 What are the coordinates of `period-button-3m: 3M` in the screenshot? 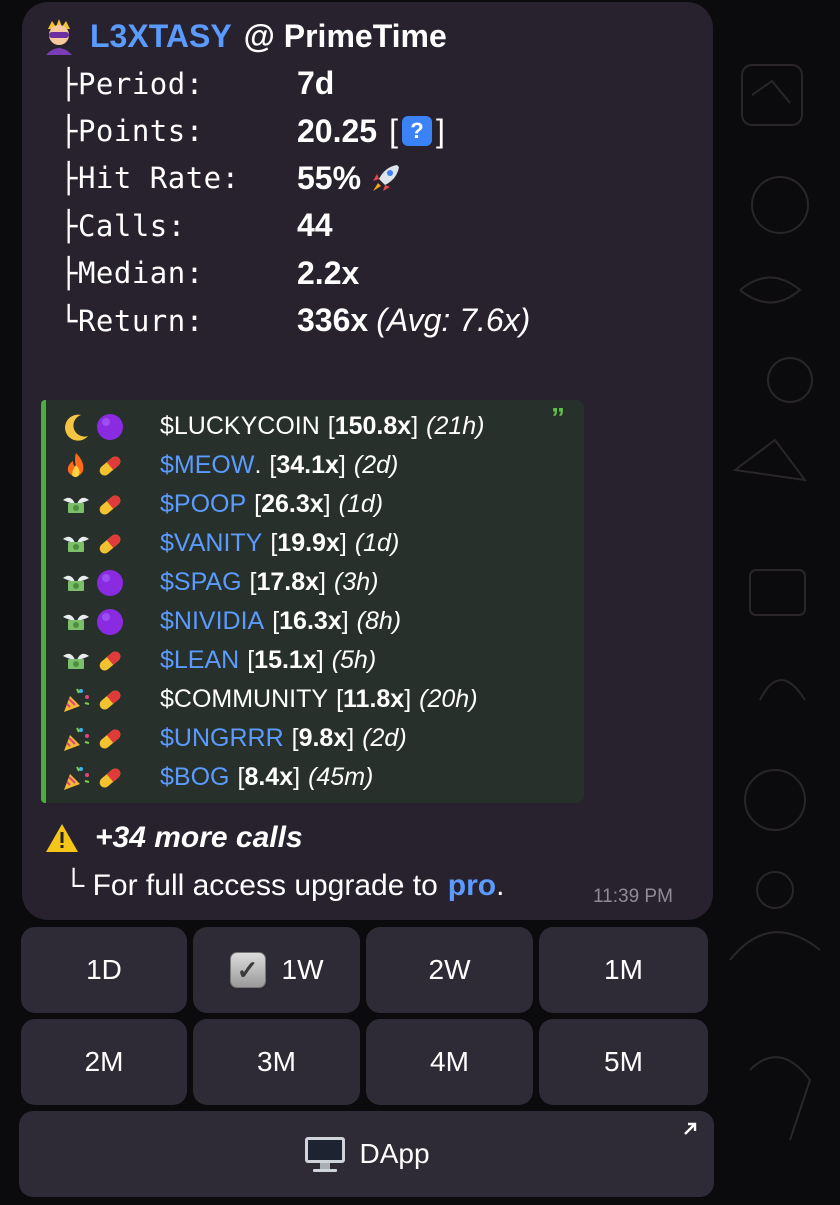 It's located at (276, 1062).